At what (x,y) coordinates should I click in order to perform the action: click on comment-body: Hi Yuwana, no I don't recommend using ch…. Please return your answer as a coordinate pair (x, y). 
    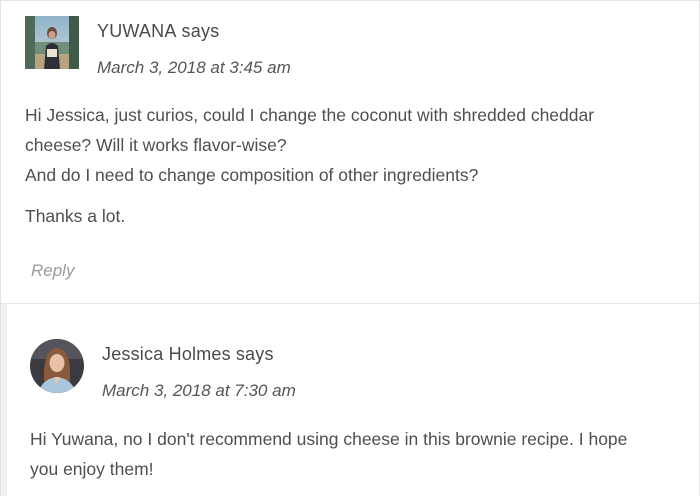
    Looking at the image, I should click on (360, 454).